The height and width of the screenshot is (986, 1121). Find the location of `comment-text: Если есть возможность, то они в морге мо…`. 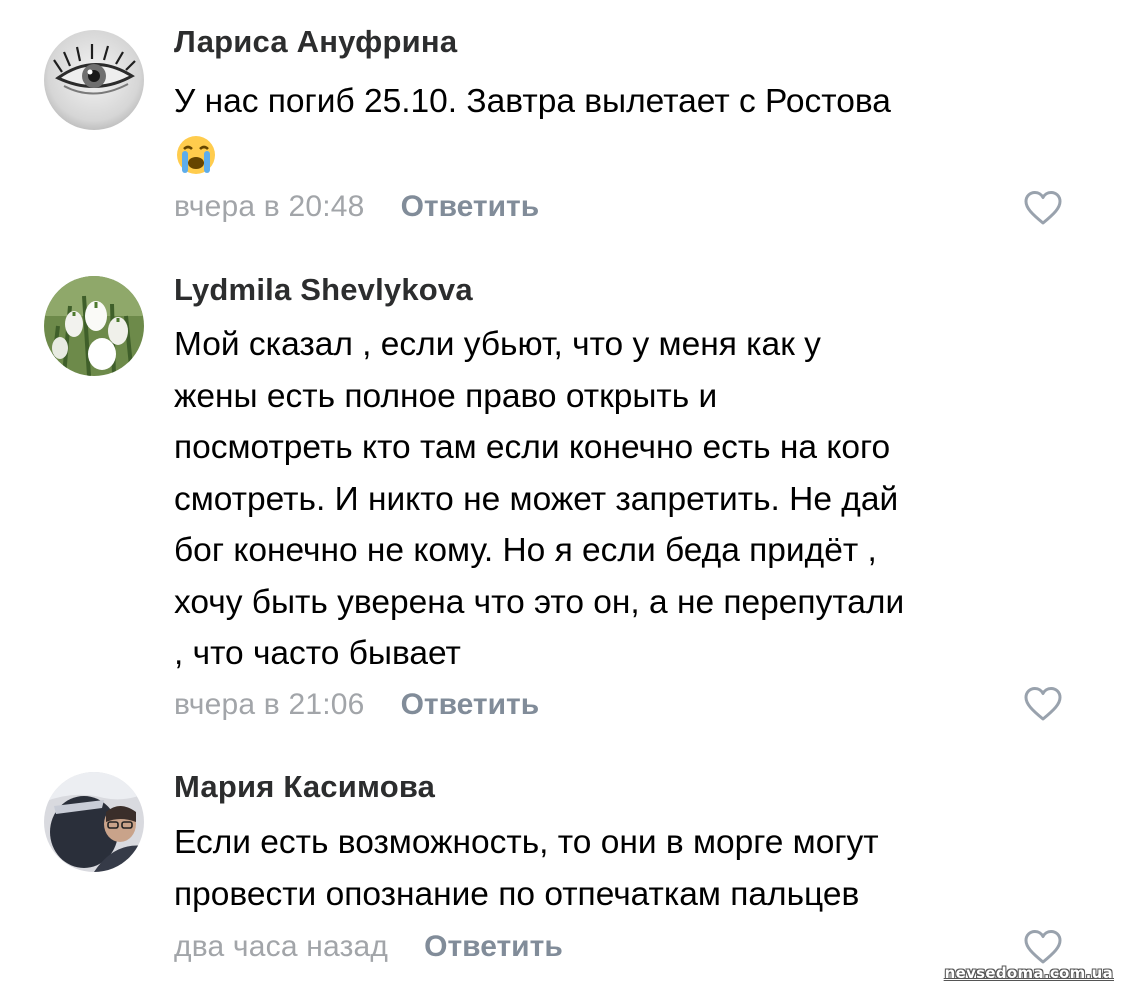

comment-text: Если есть возможность, то они в морге мо… is located at coordinates (624, 868).